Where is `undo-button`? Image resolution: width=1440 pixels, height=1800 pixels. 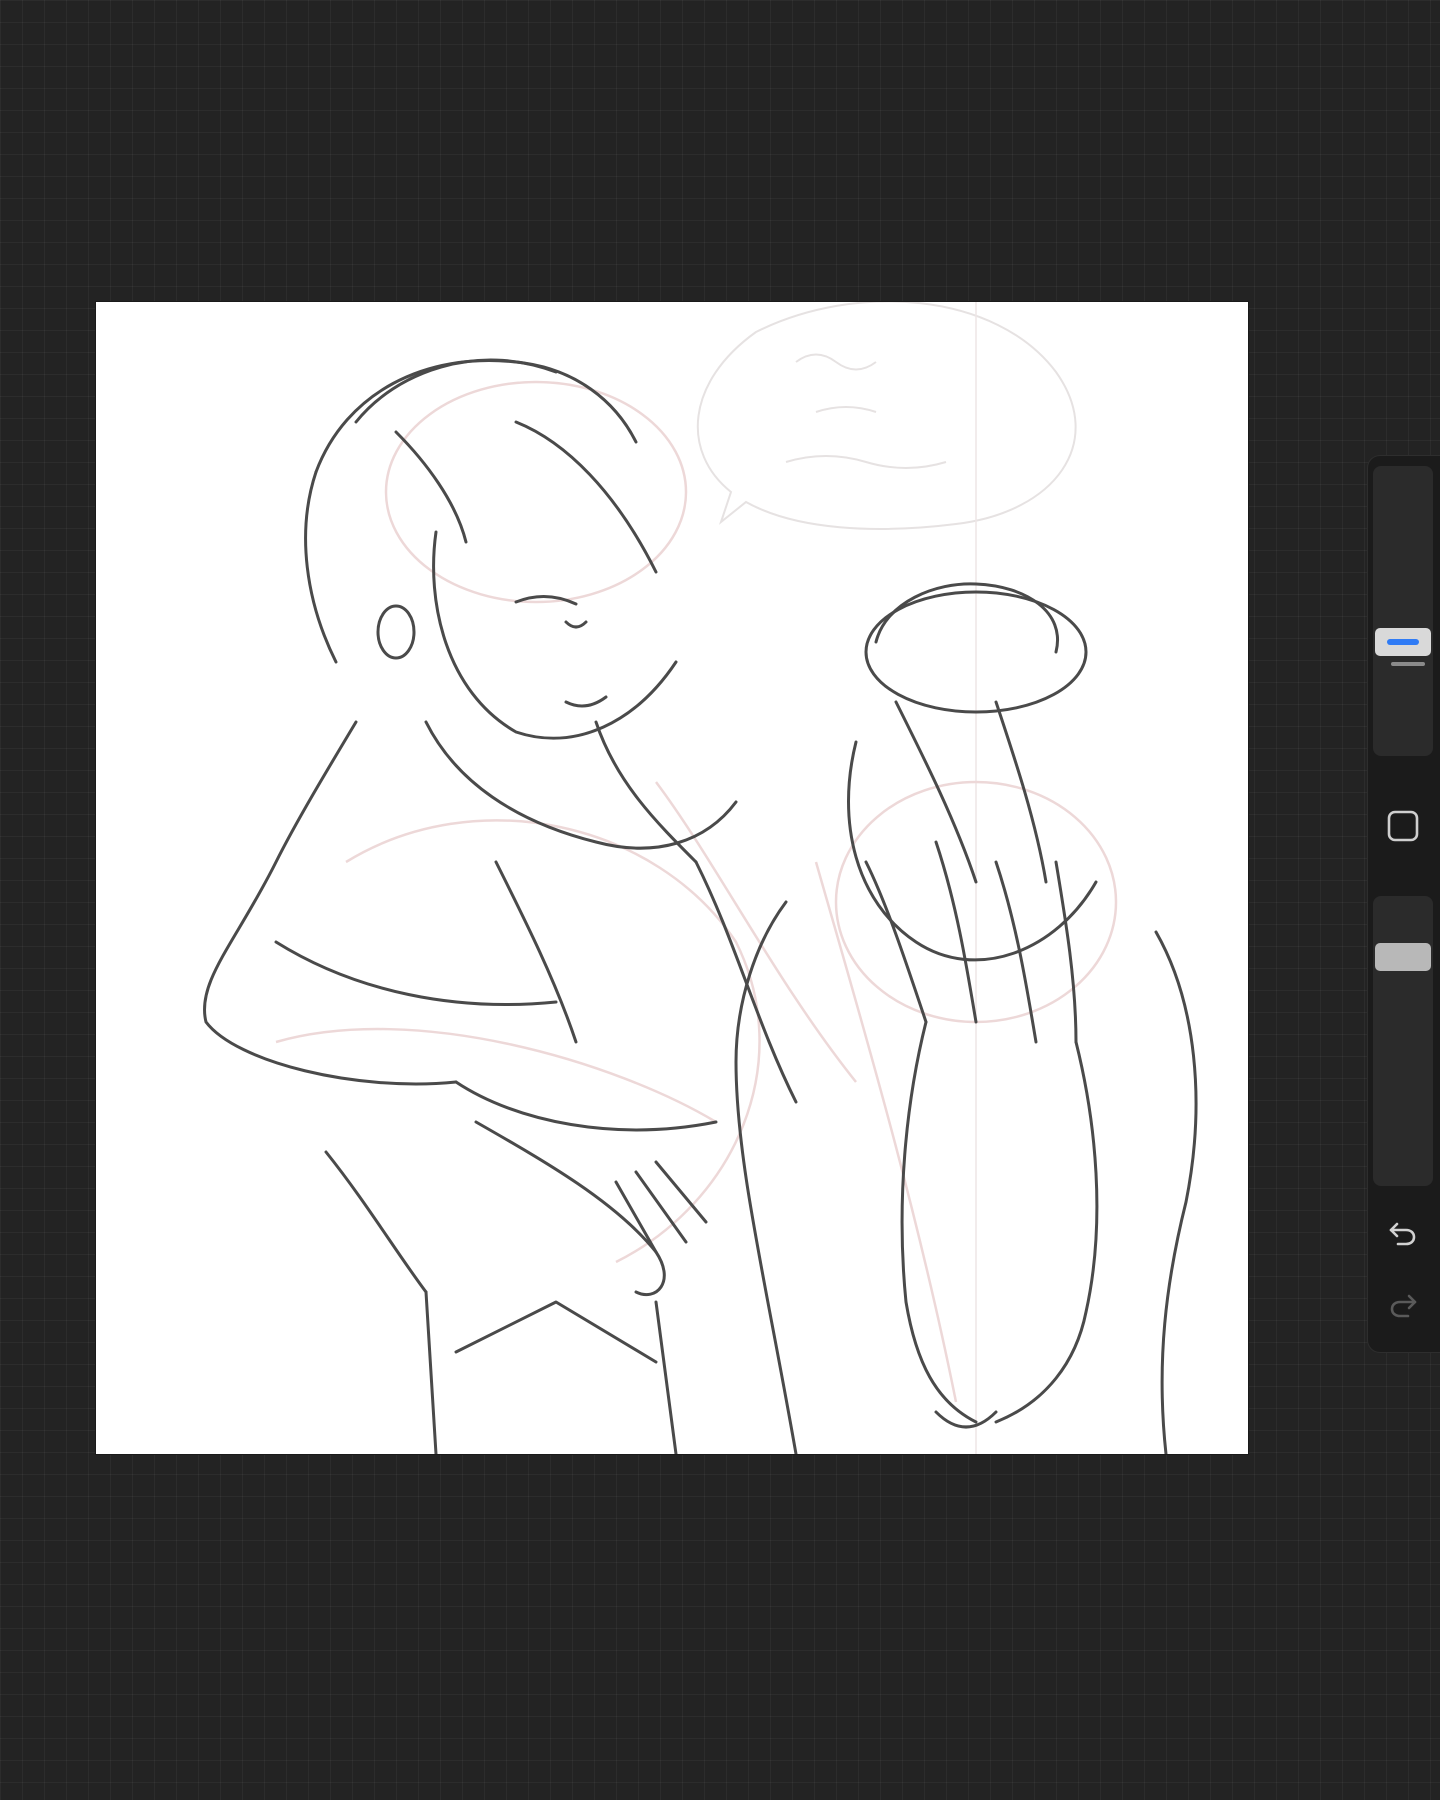
undo-button is located at coordinates (1403, 1233).